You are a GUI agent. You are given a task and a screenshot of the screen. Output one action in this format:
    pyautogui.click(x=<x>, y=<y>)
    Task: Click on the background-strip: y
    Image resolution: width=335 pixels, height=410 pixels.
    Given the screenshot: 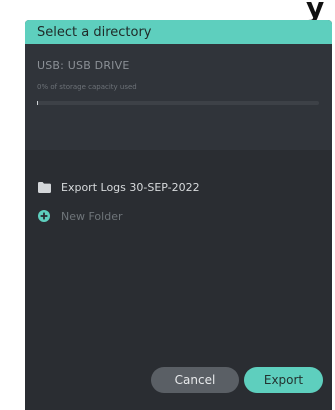 What is the action you would take?
    pyautogui.click(x=167, y=10)
    